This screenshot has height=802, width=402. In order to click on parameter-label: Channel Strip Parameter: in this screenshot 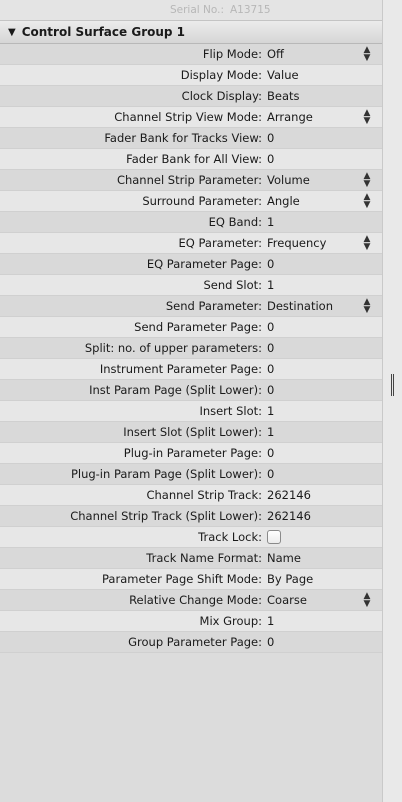, I will do `click(189, 180)`.